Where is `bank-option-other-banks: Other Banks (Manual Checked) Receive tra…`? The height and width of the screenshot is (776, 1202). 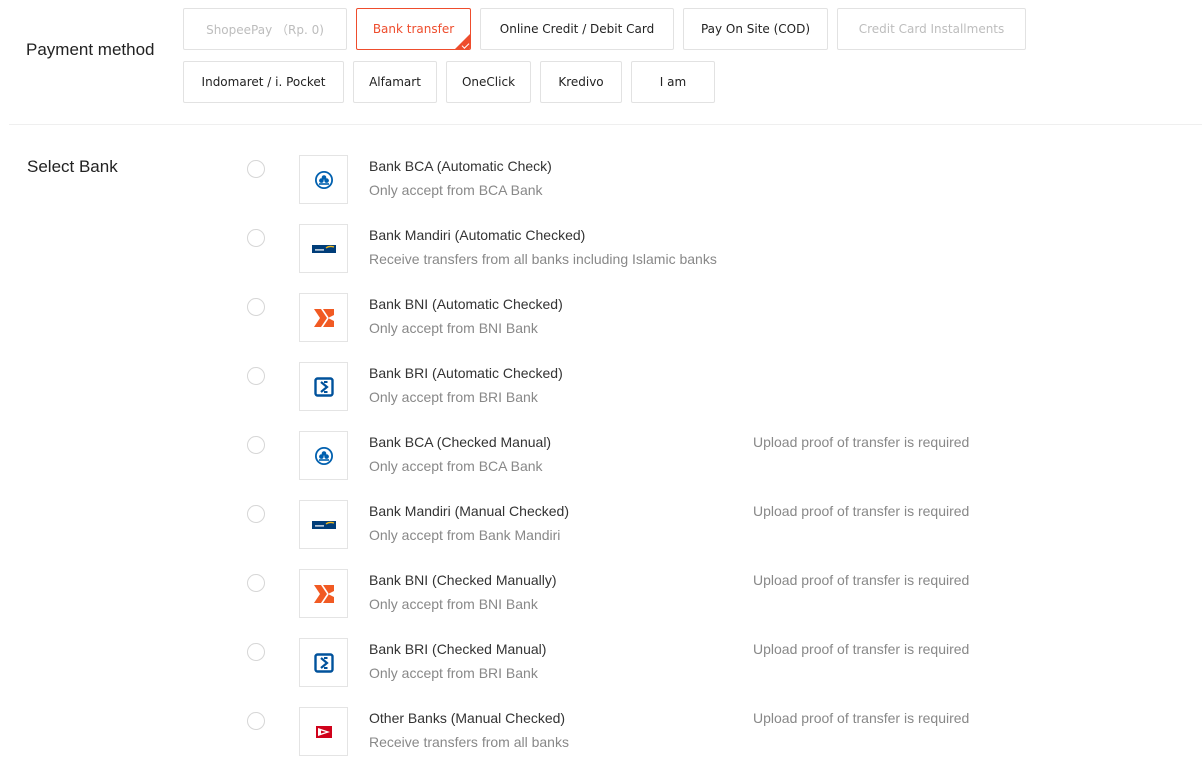
bank-option-other-banks: Other Banks (Manual Checked) Receive tra… is located at coordinates (722, 741).